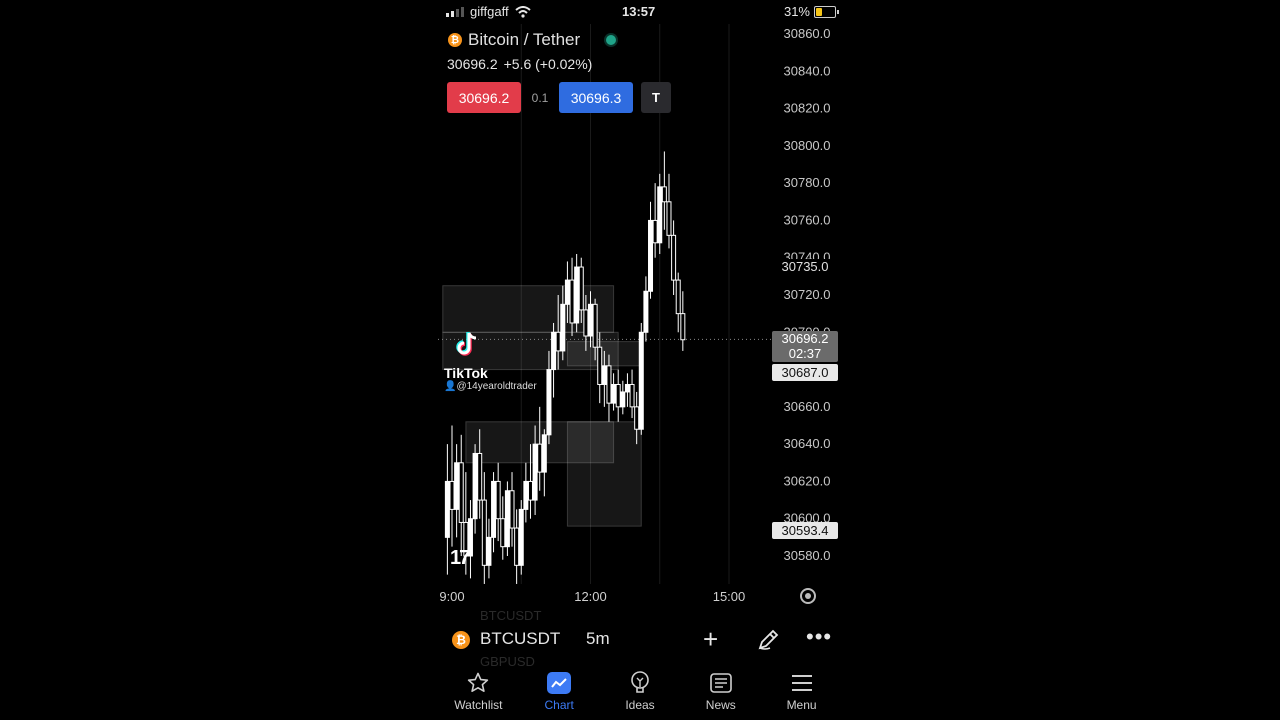 Image resolution: width=1280 pixels, height=720 pixels. I want to click on nav-ideas: Ideas, so click(640, 694).